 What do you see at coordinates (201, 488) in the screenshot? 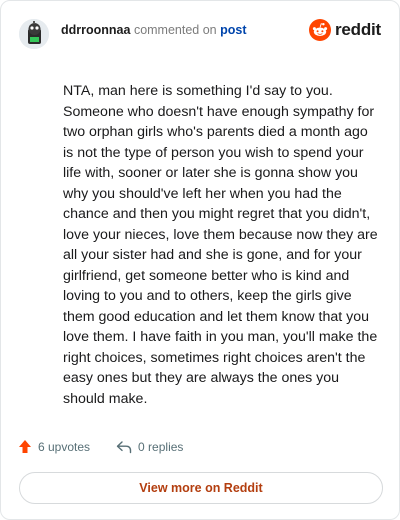
I see `view-more-button: View more on Reddit` at bounding box center [201, 488].